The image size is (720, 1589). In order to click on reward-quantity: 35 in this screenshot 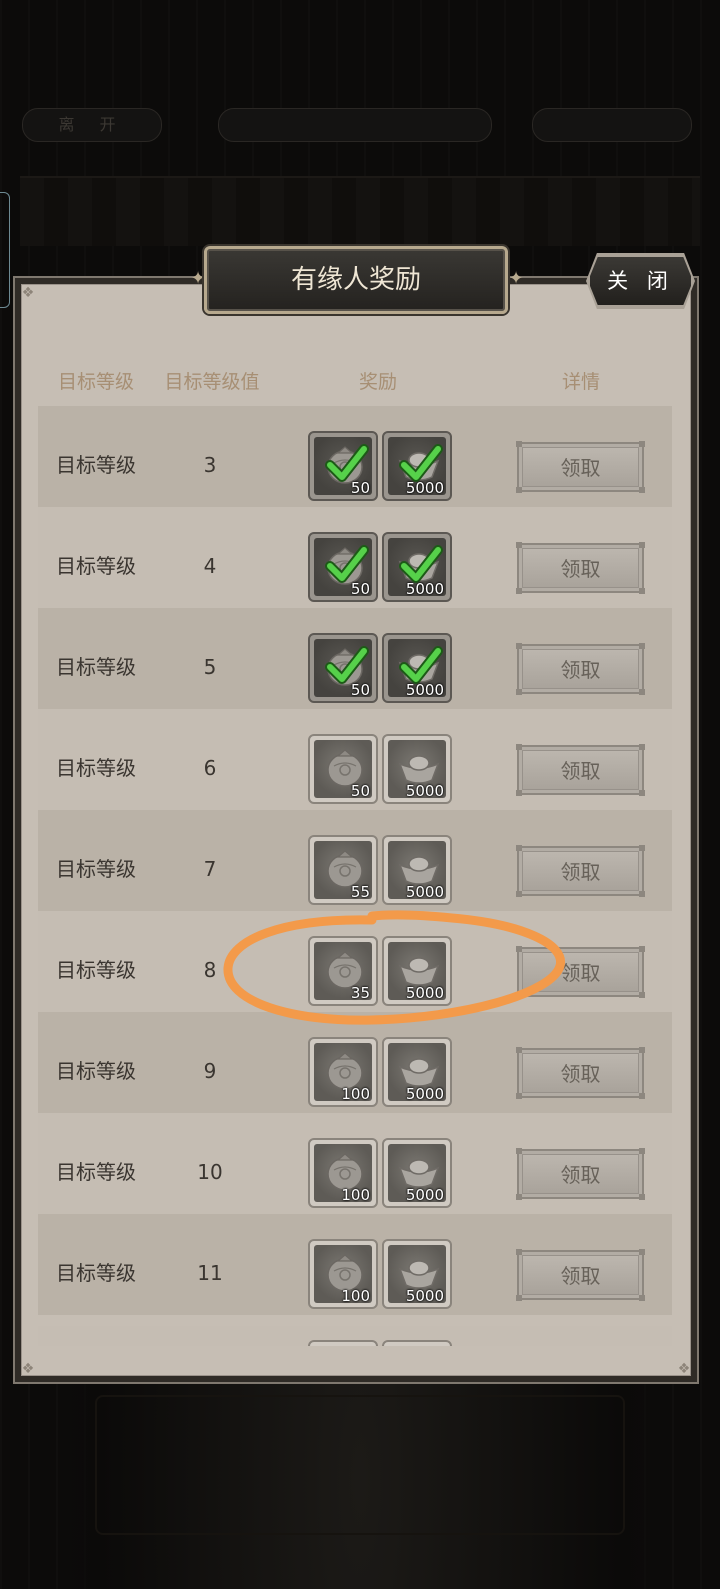, I will do `click(360, 993)`.